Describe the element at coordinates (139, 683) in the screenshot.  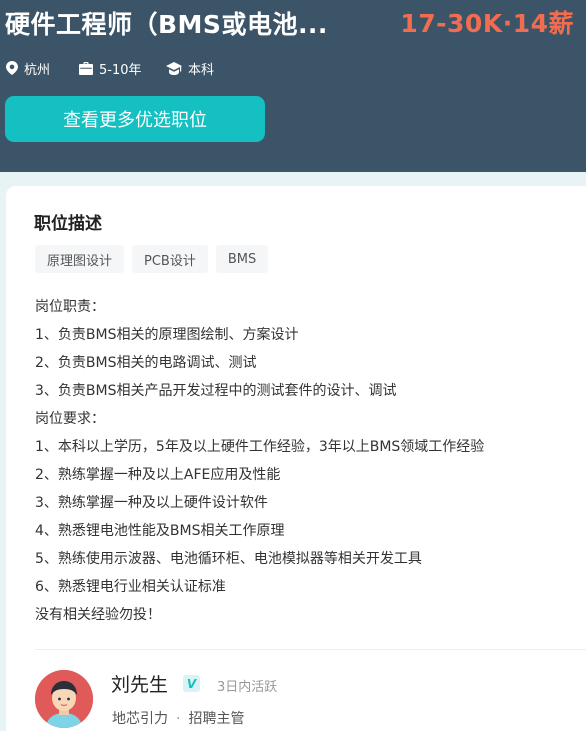
I see `recruiter-name: 刘先生` at that location.